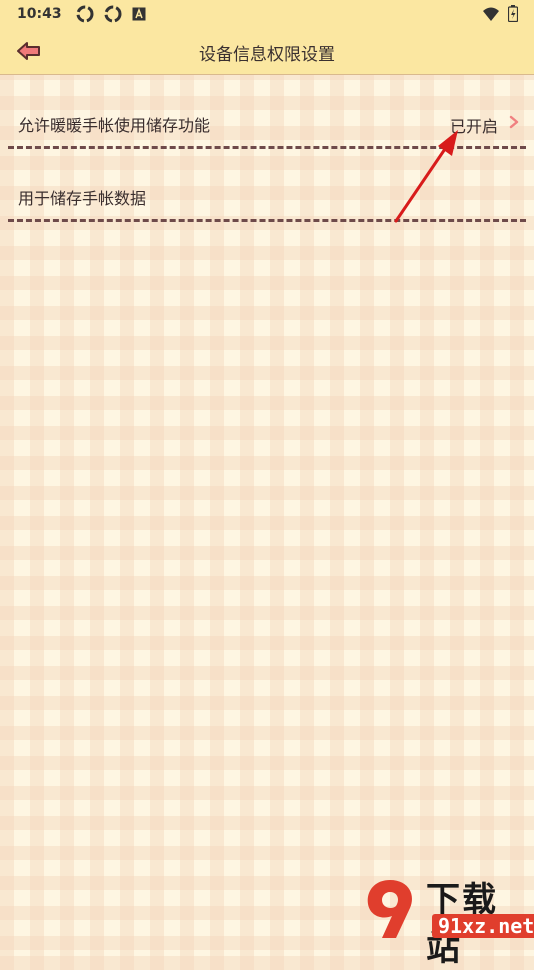 This screenshot has height=970, width=534. I want to click on status-right-icons, so click(500, 13).